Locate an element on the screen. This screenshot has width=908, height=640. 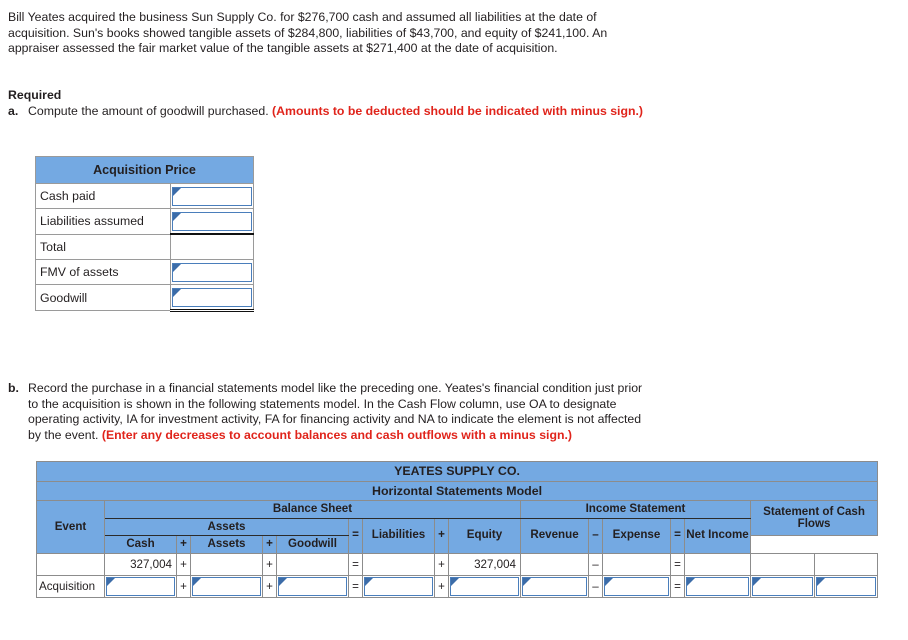
value-net-income is located at coordinates (717, 564).